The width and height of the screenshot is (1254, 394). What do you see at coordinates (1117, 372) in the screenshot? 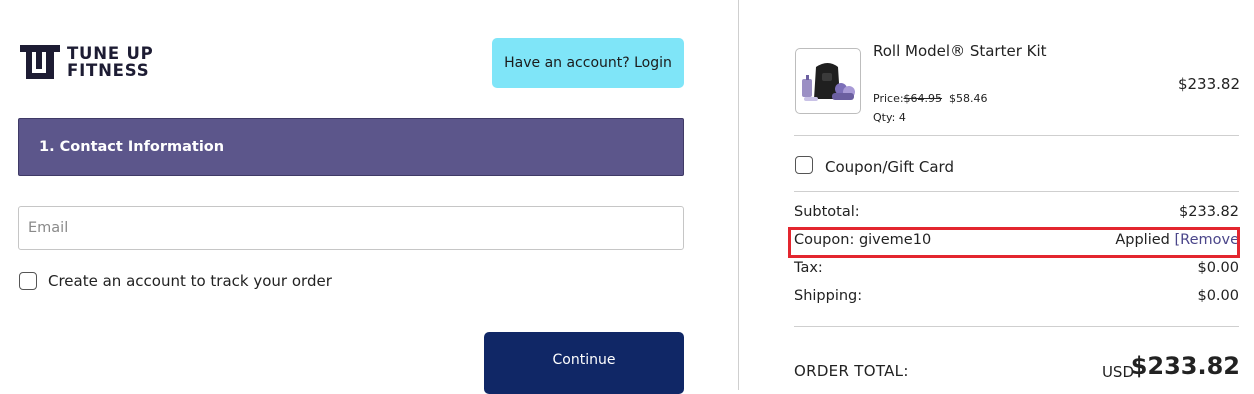
I see `order-total-currency: USD` at bounding box center [1117, 372].